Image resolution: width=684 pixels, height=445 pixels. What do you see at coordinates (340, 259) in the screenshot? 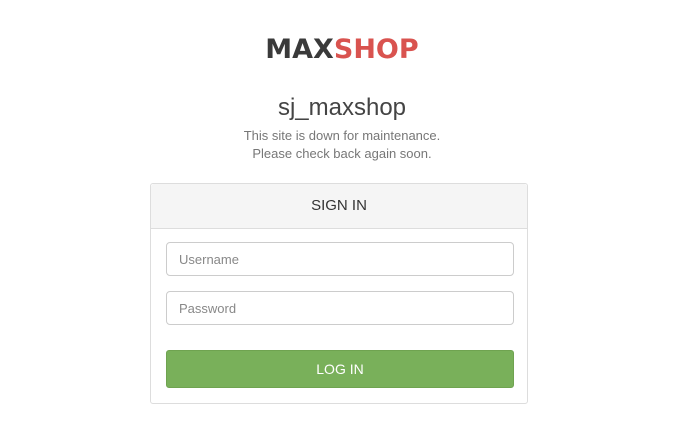
I see `username-input` at bounding box center [340, 259].